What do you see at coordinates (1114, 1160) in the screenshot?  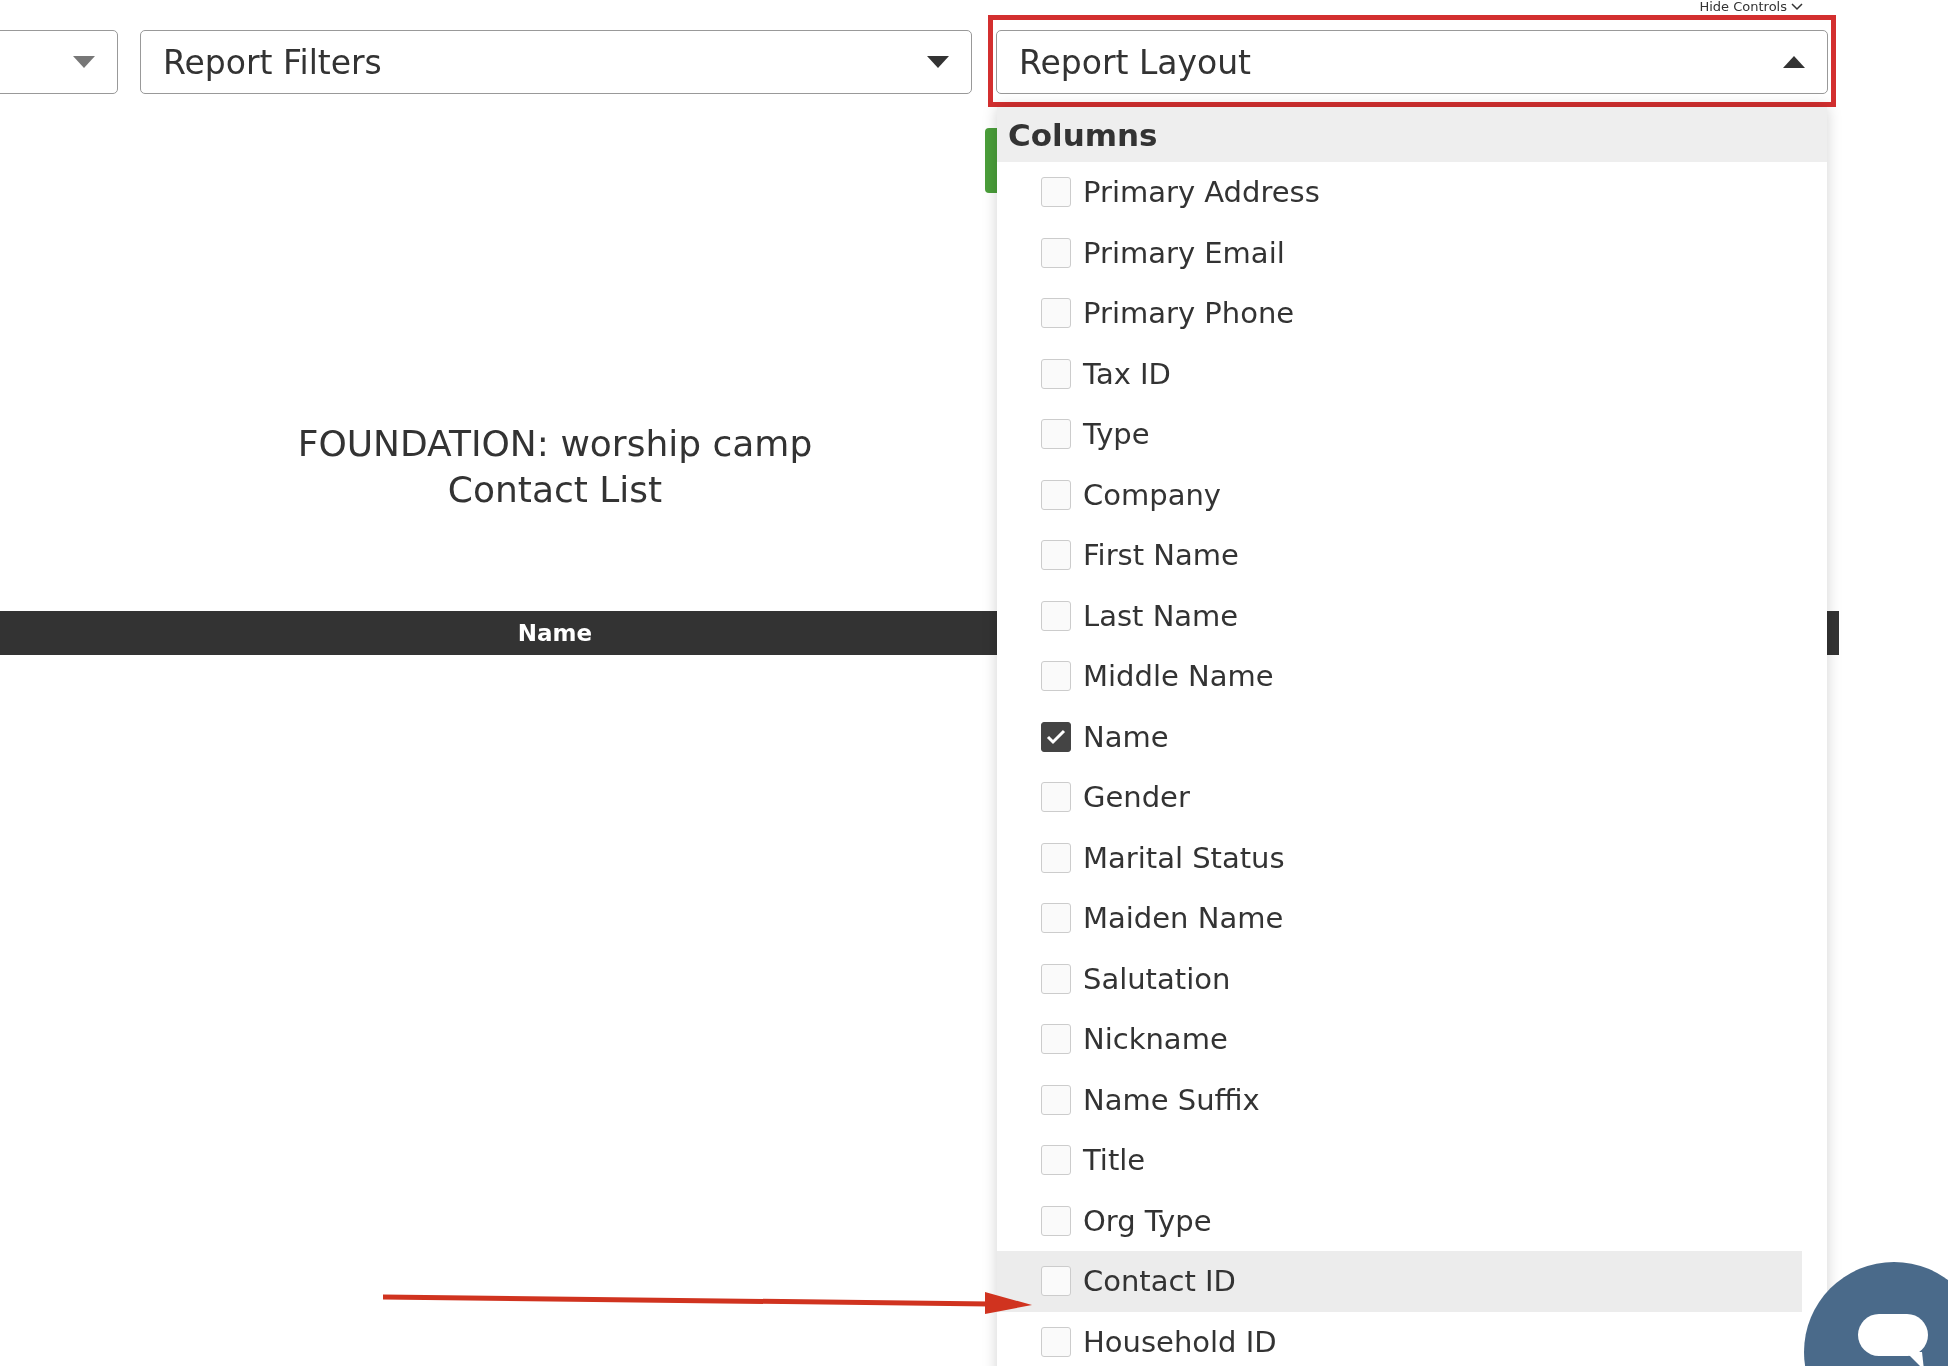 I see `option-label: Title` at bounding box center [1114, 1160].